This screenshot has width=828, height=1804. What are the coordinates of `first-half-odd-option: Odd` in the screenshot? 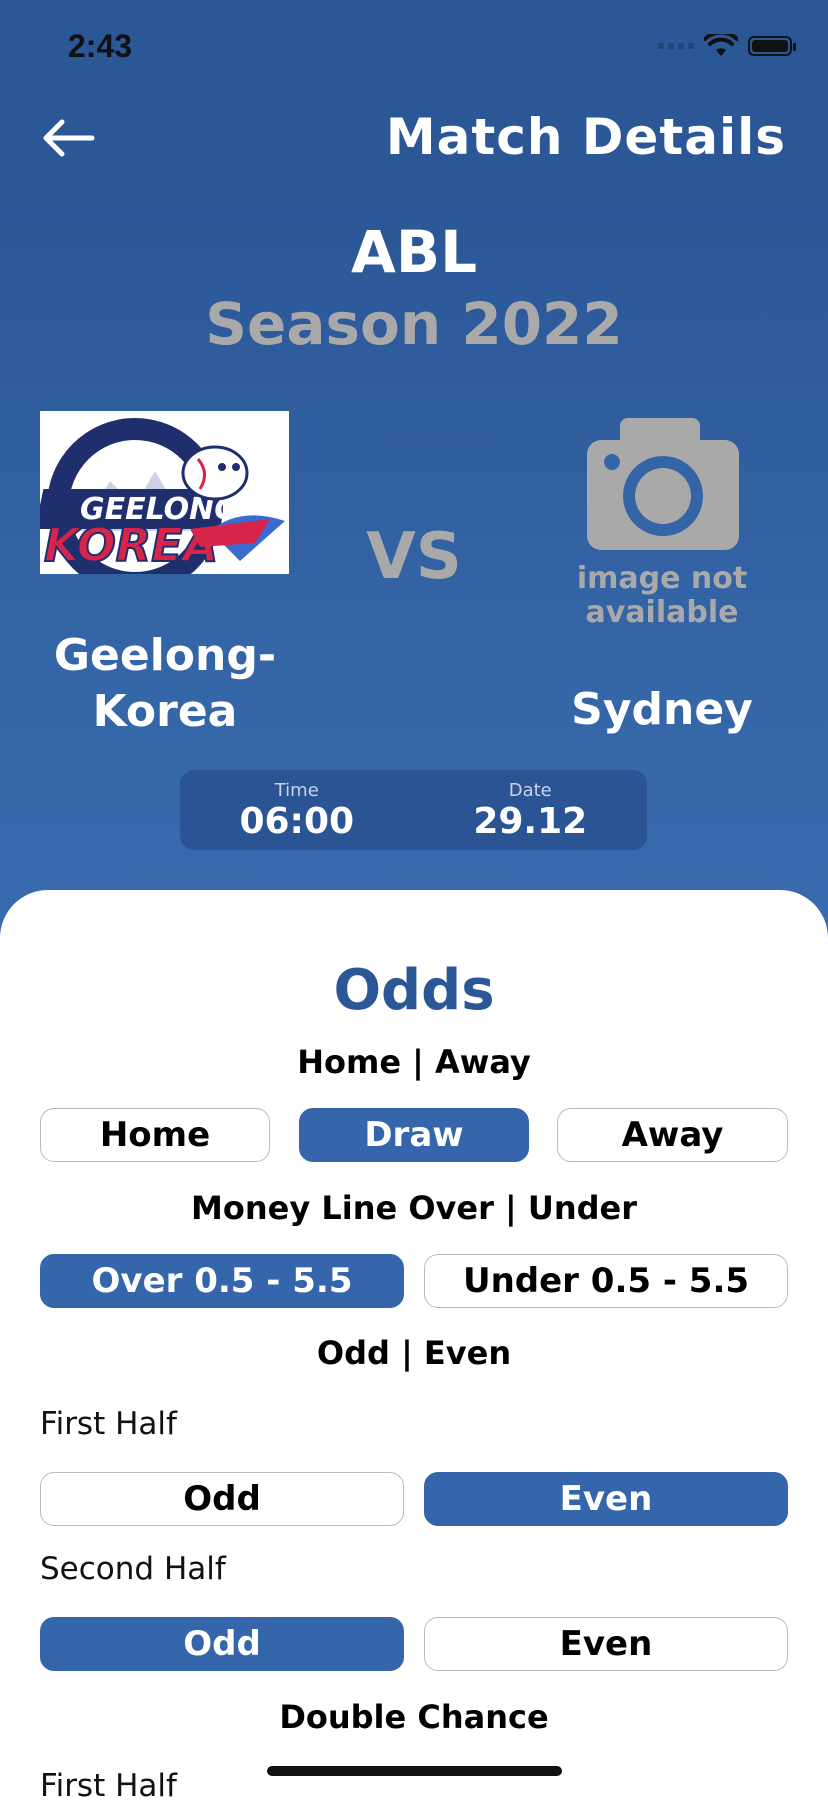 It's located at (222, 1499).